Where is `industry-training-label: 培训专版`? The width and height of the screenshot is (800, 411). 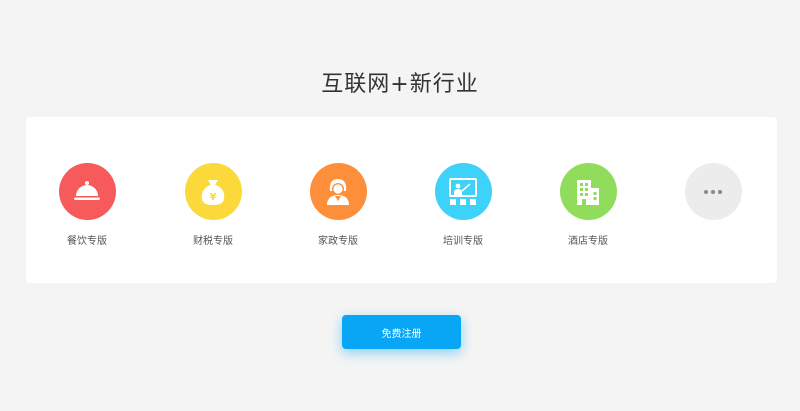 industry-training-label: 培训专版 is located at coordinates (463, 241).